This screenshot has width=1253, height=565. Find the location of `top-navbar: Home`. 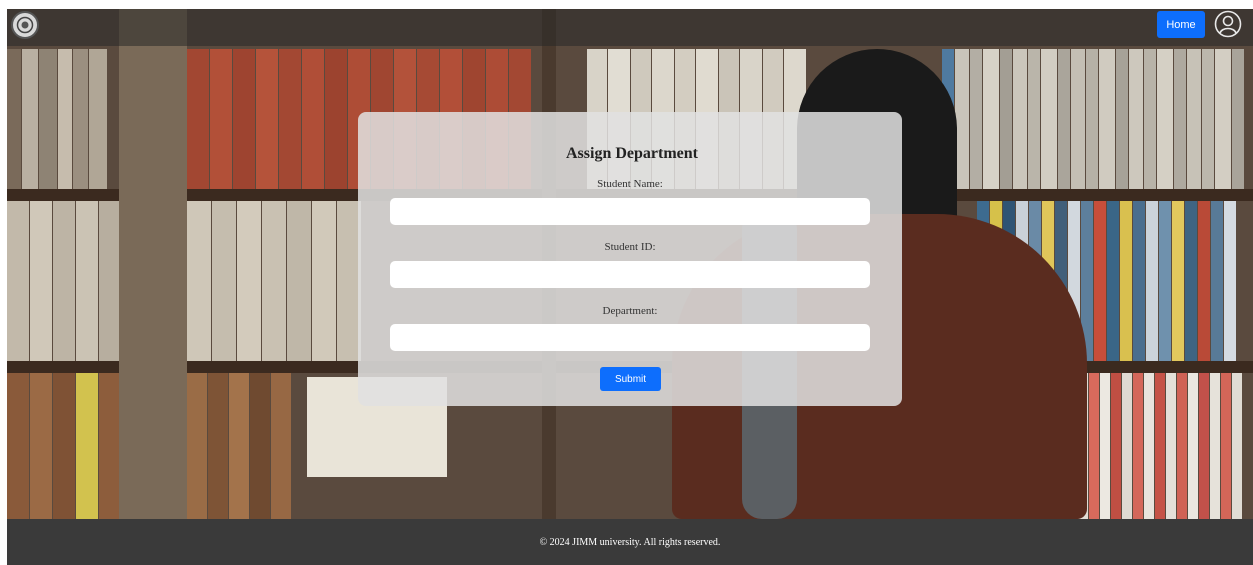

top-navbar: Home is located at coordinates (630, 27).